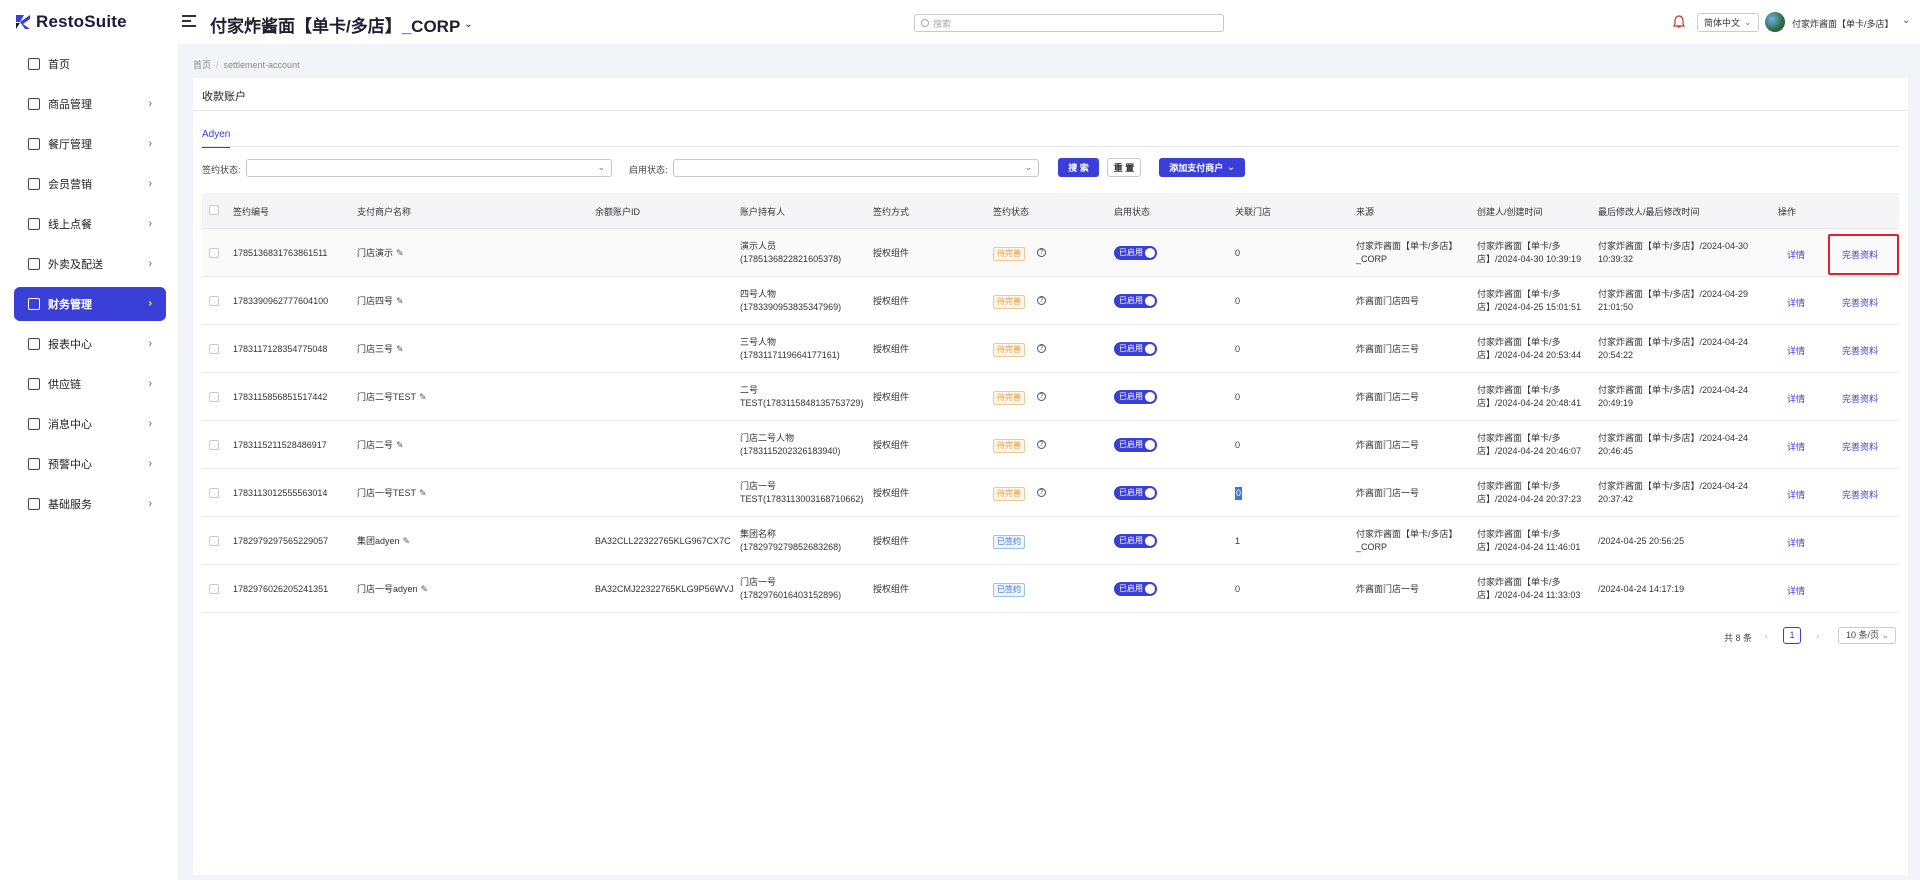 The height and width of the screenshot is (880, 1920). What do you see at coordinates (1616, 355) in the screenshot?
I see `modifier-line: 20:54:22` at bounding box center [1616, 355].